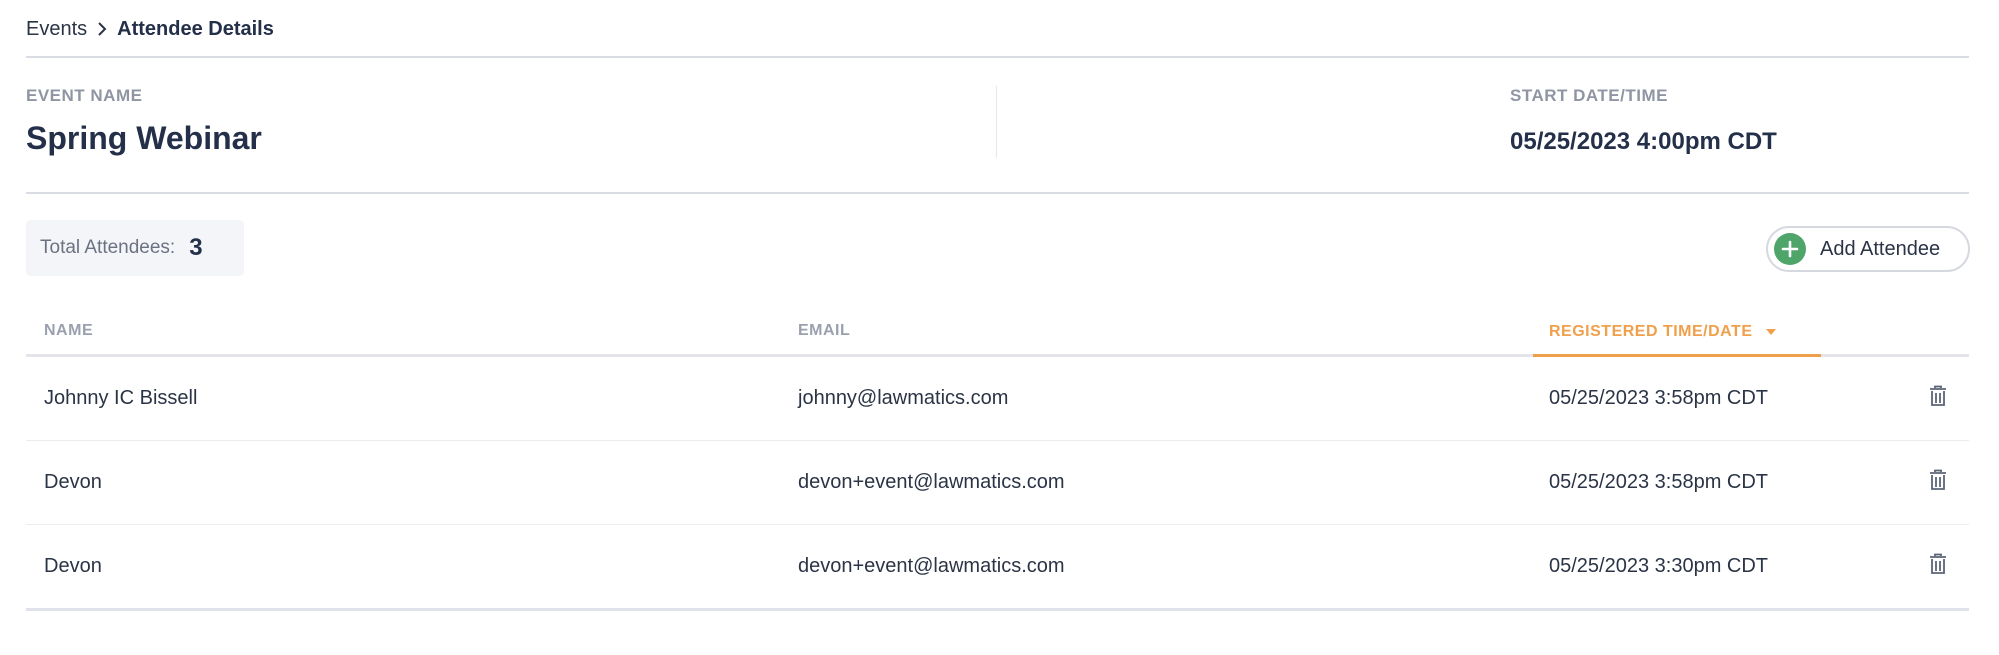 This screenshot has width=1999, height=655. I want to click on chevron-right-icon, so click(102, 29).